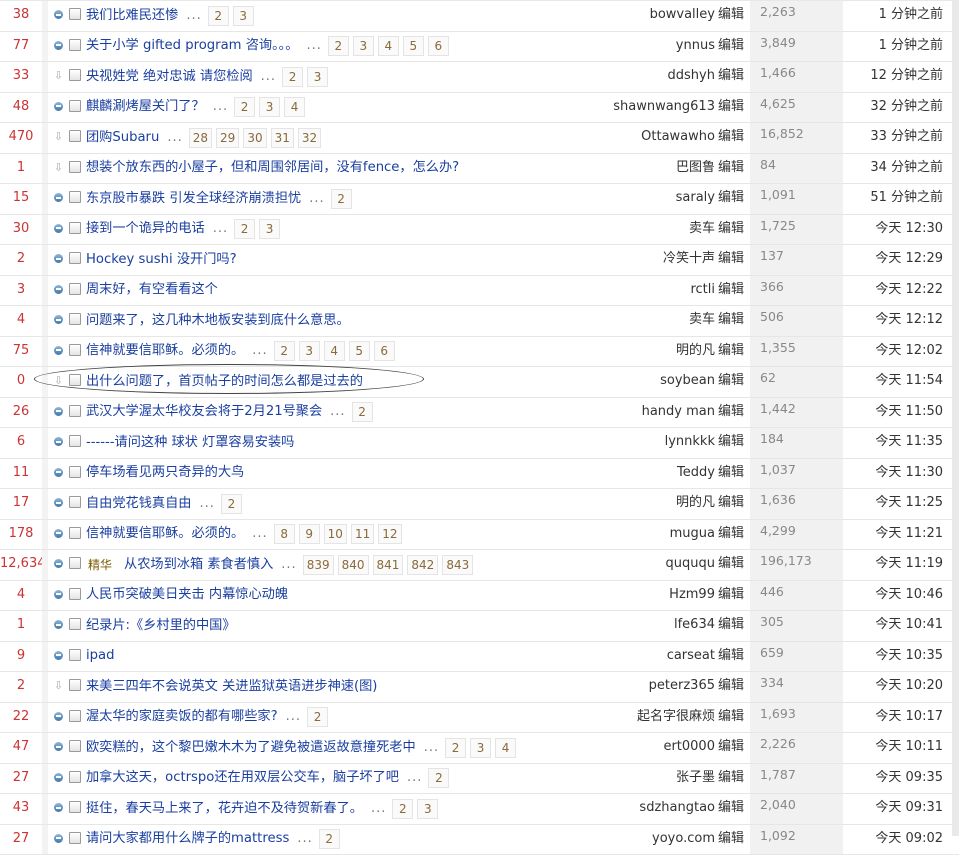  What do you see at coordinates (682, 685) in the screenshot?
I see `author-name: peterz365` at bounding box center [682, 685].